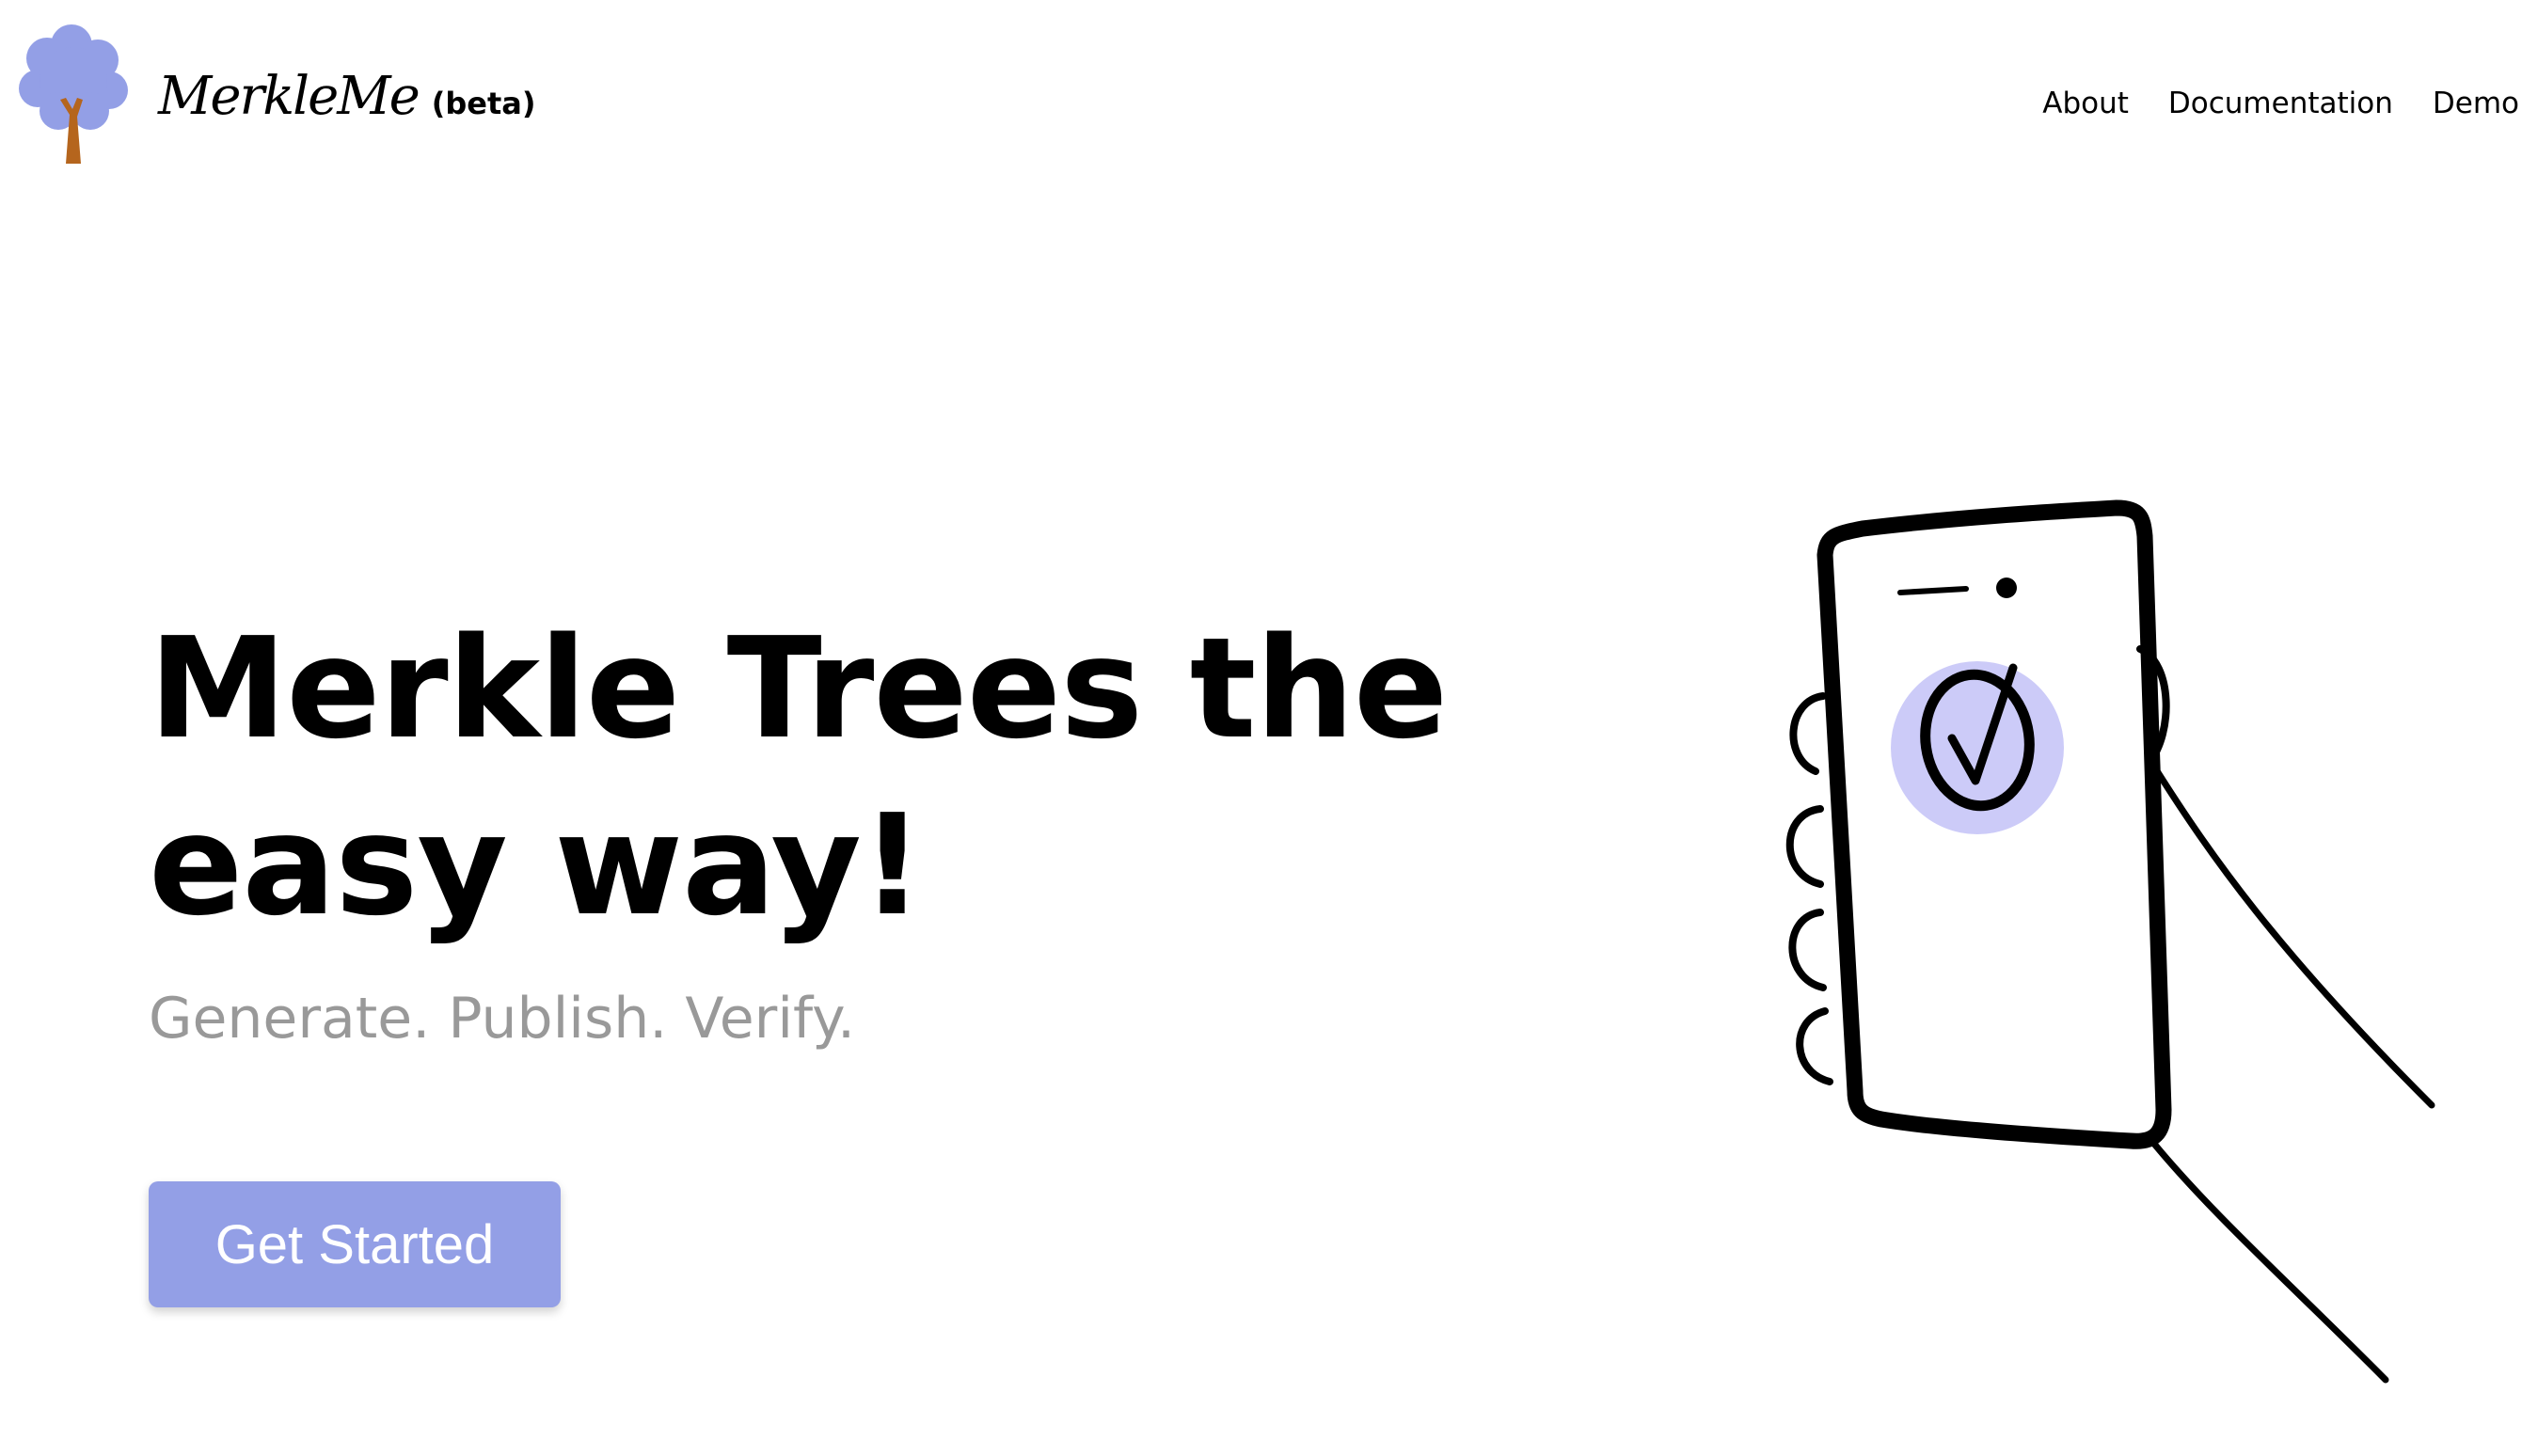  What do you see at coordinates (2476, 103) in the screenshot?
I see `nav-link-demo: Demo` at bounding box center [2476, 103].